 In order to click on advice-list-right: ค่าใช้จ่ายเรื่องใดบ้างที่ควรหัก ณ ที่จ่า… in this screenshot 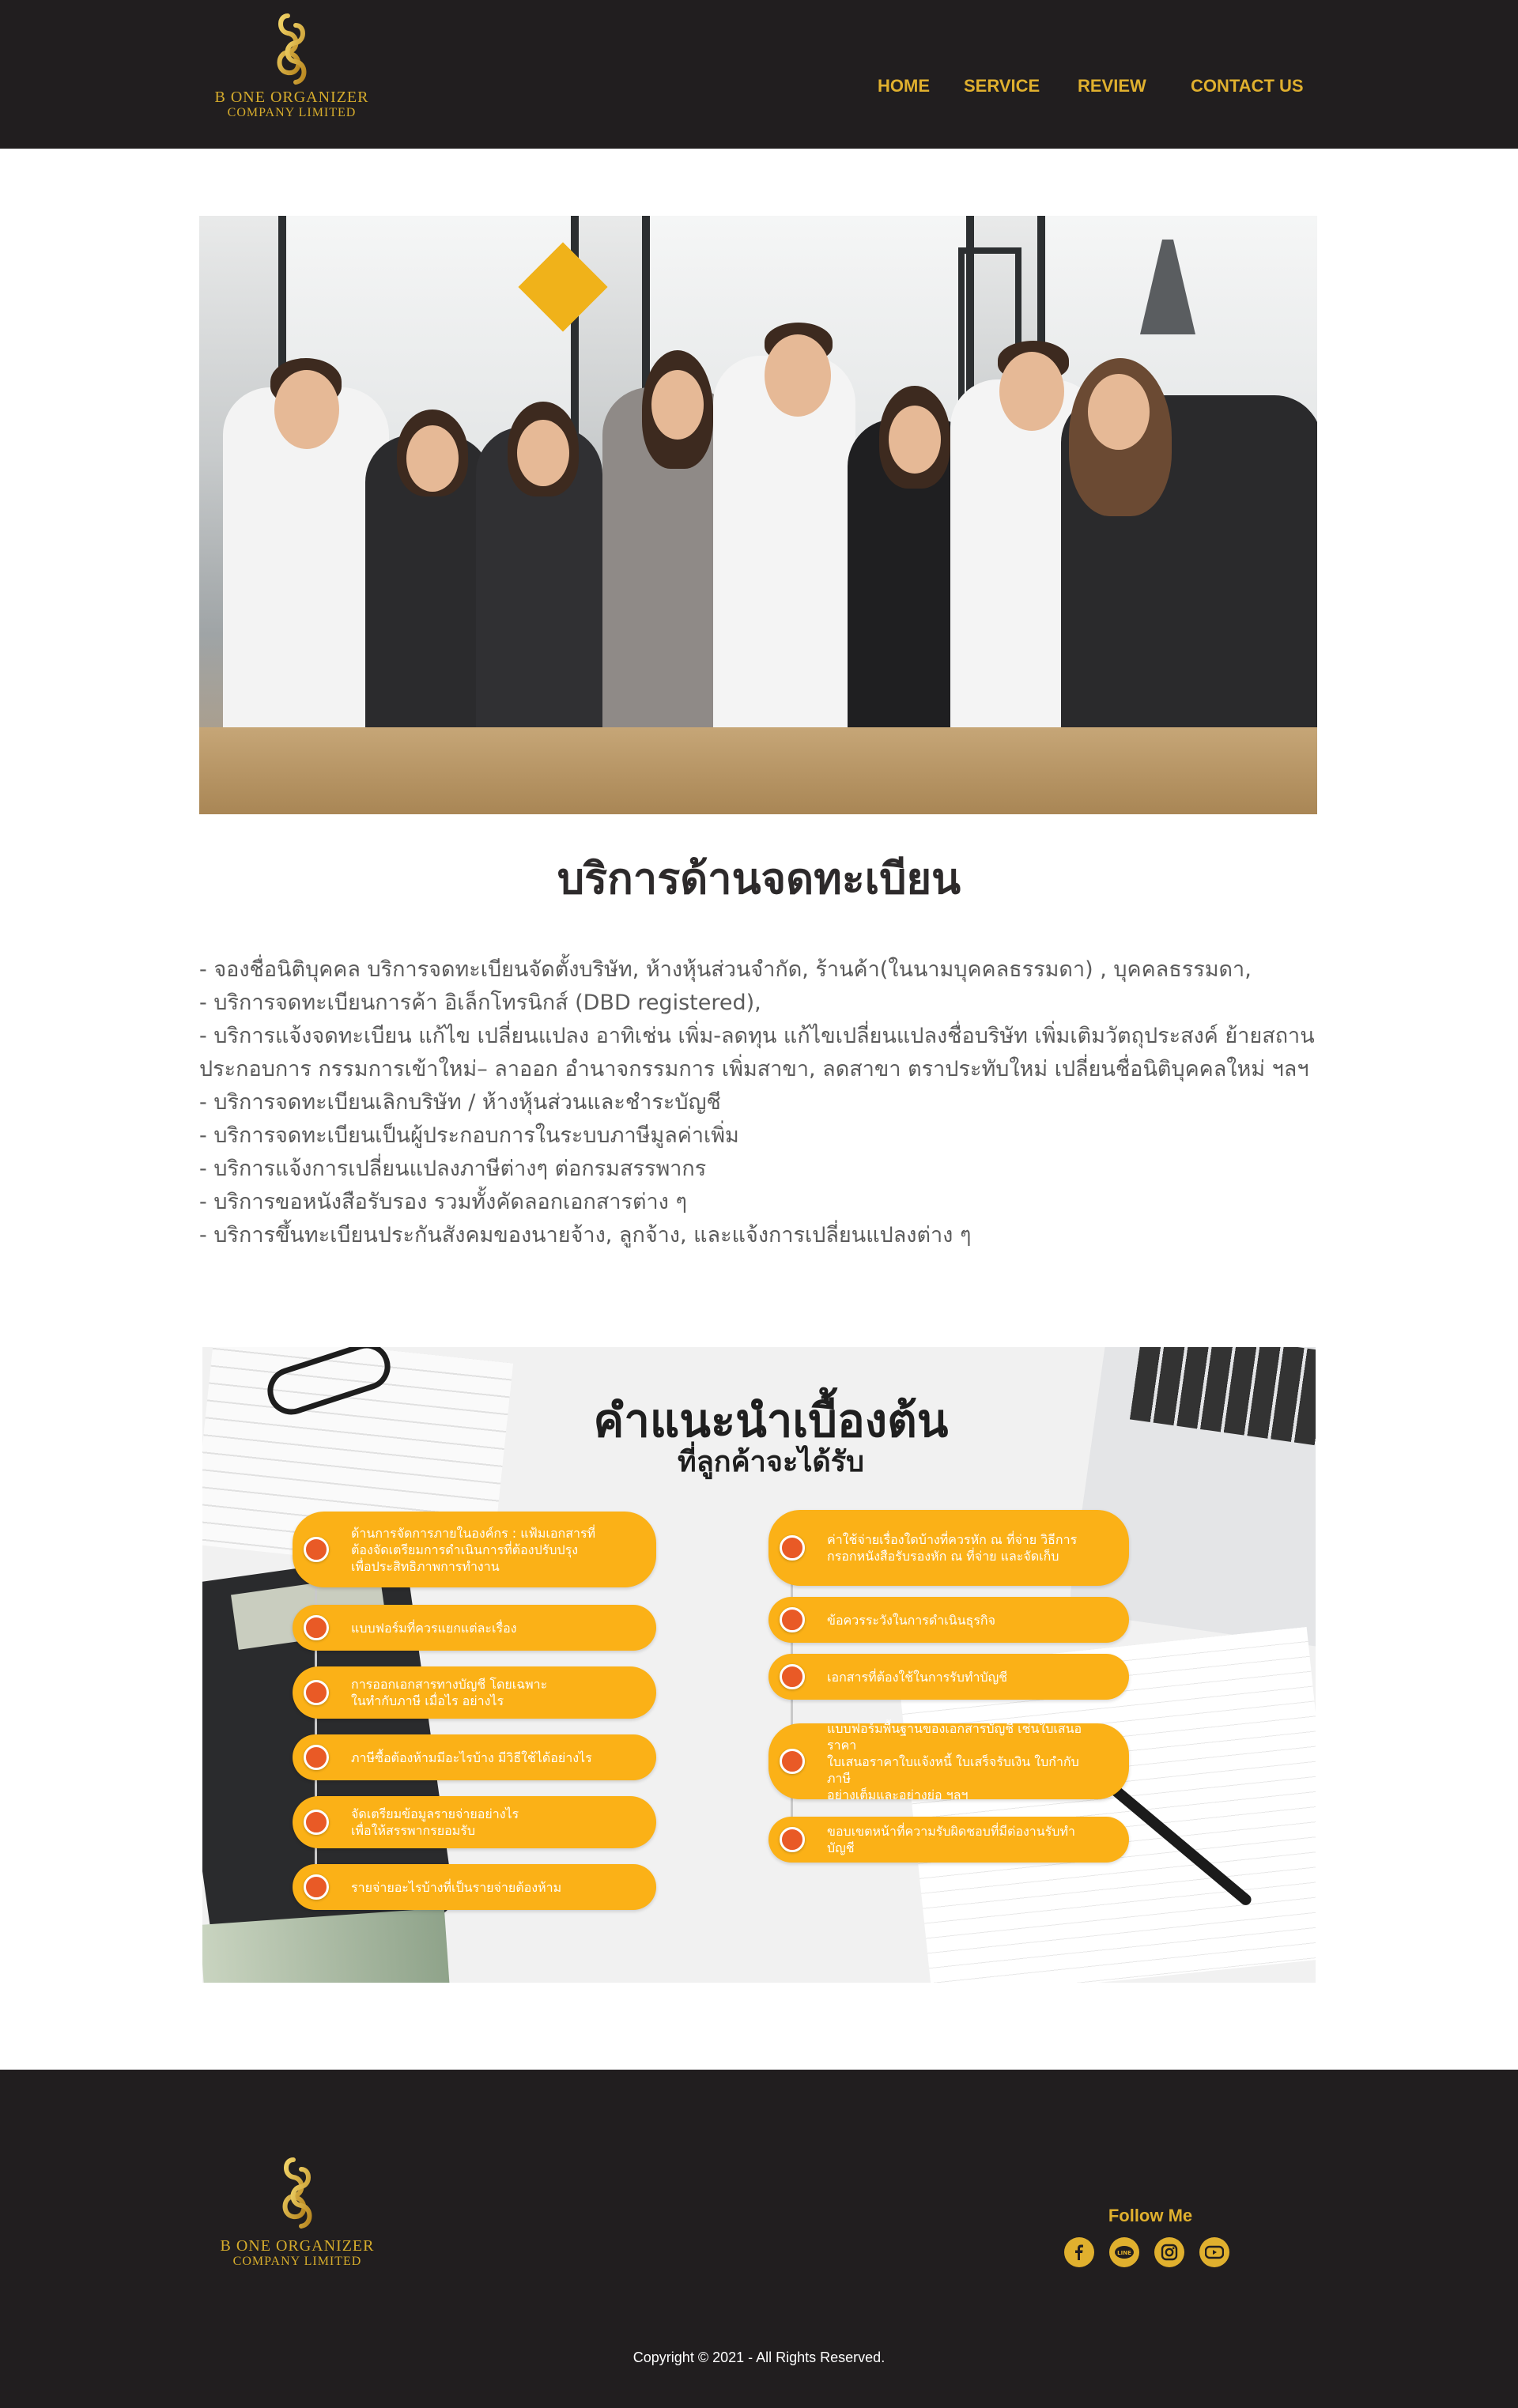, I will do `click(994, 1665)`.